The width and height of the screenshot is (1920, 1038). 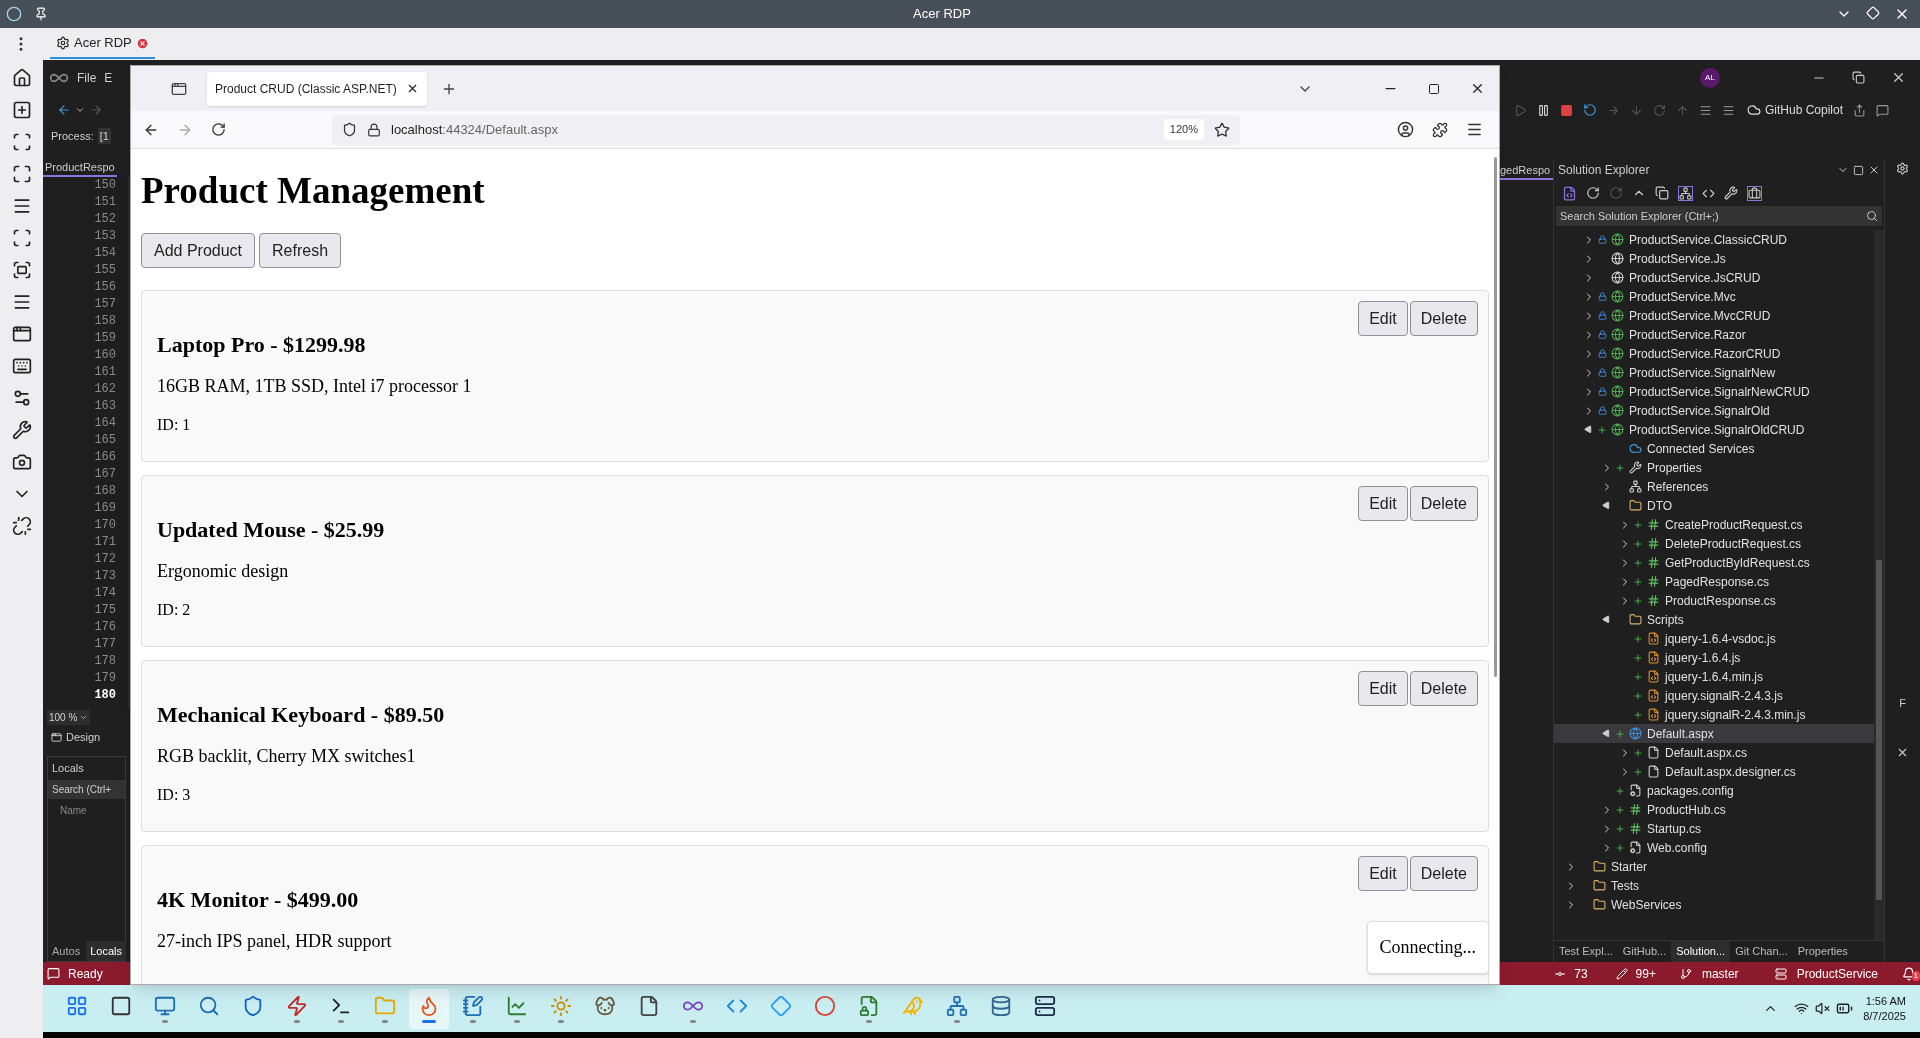 I want to click on page-button: Refresh, so click(x=300, y=250).